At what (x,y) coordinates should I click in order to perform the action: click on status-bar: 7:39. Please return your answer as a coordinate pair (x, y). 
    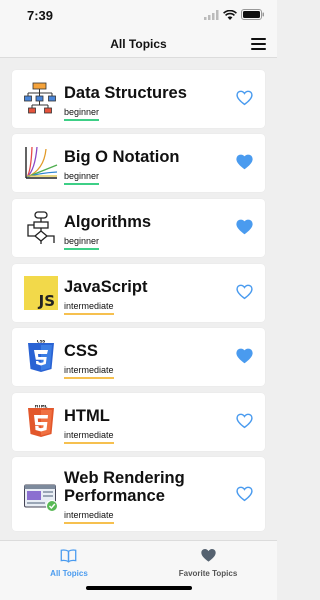
    Looking at the image, I should click on (138, 15).